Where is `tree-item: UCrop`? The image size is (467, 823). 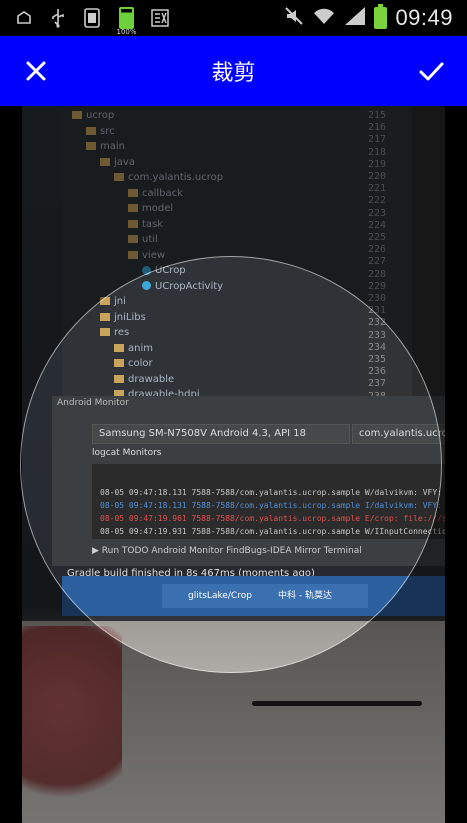
tree-item: UCrop is located at coordinates (164, 270).